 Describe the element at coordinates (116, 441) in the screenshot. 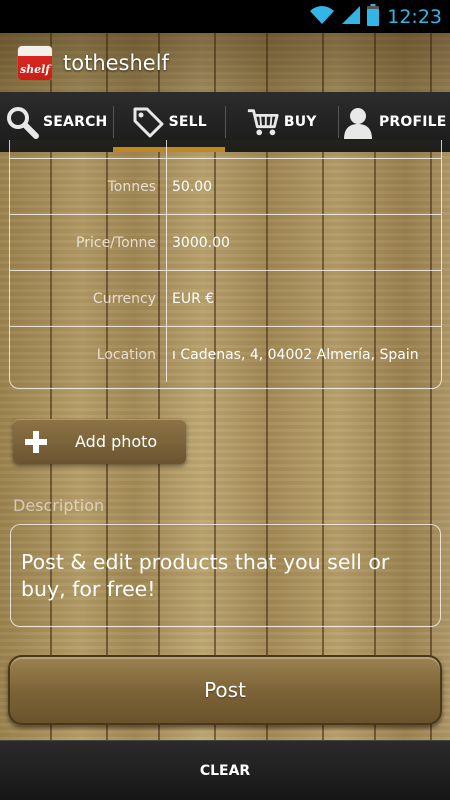

I see `add-photo-label: Add photo` at that location.